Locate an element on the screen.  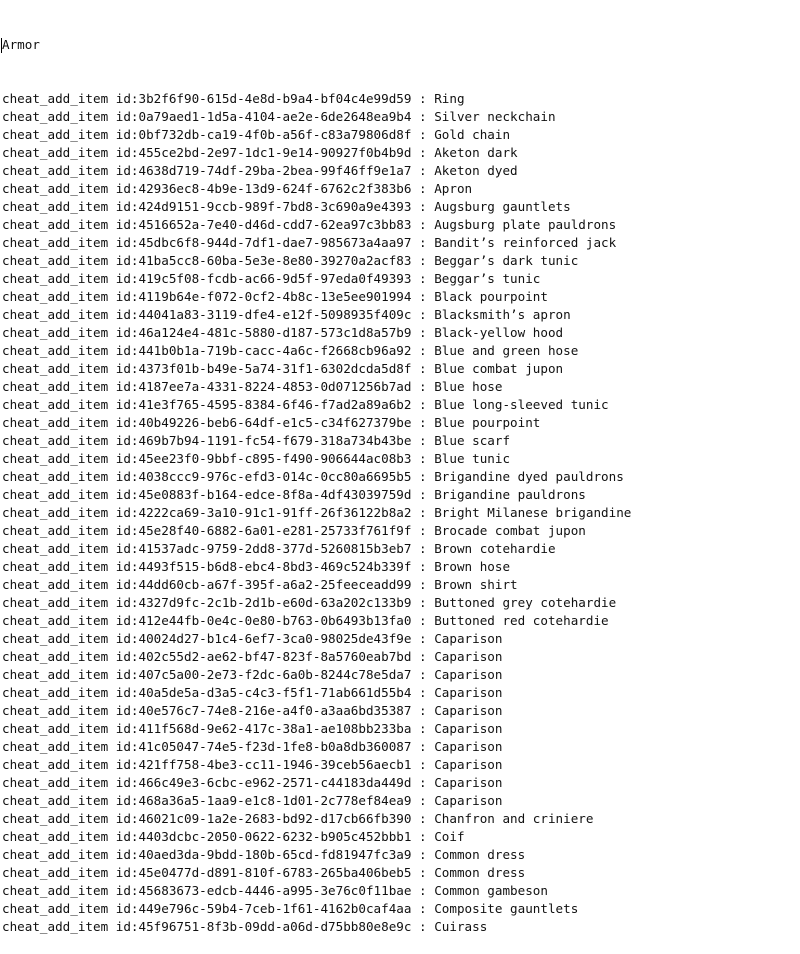
item-id: 45dbc6f8-944d-7df1-dae7-985673a4aa97 is located at coordinates (275, 242).